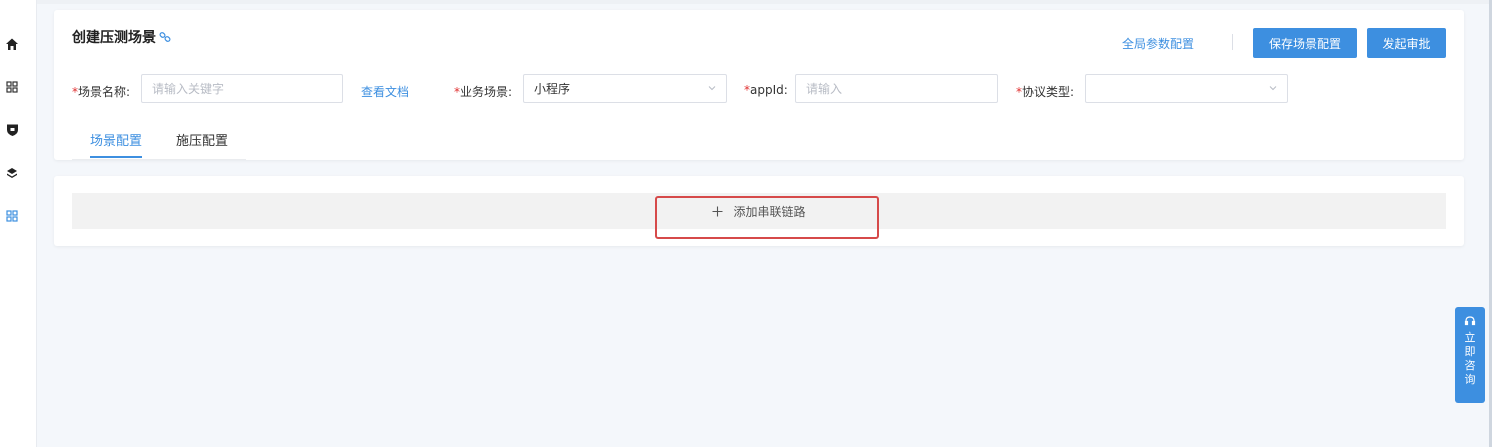 This screenshot has height=447, width=1492. What do you see at coordinates (12, 216) in the screenshot?
I see `apps-icon` at bounding box center [12, 216].